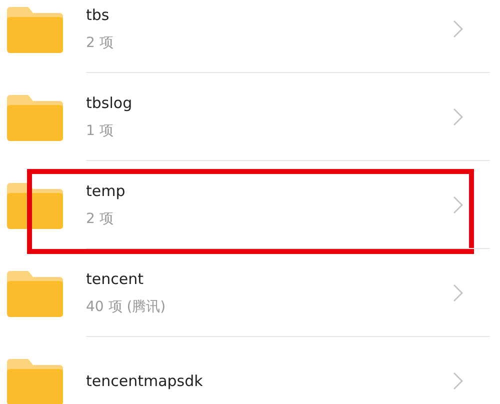  Describe the element at coordinates (110, 103) in the screenshot. I see `folder-name: tbslog` at that location.